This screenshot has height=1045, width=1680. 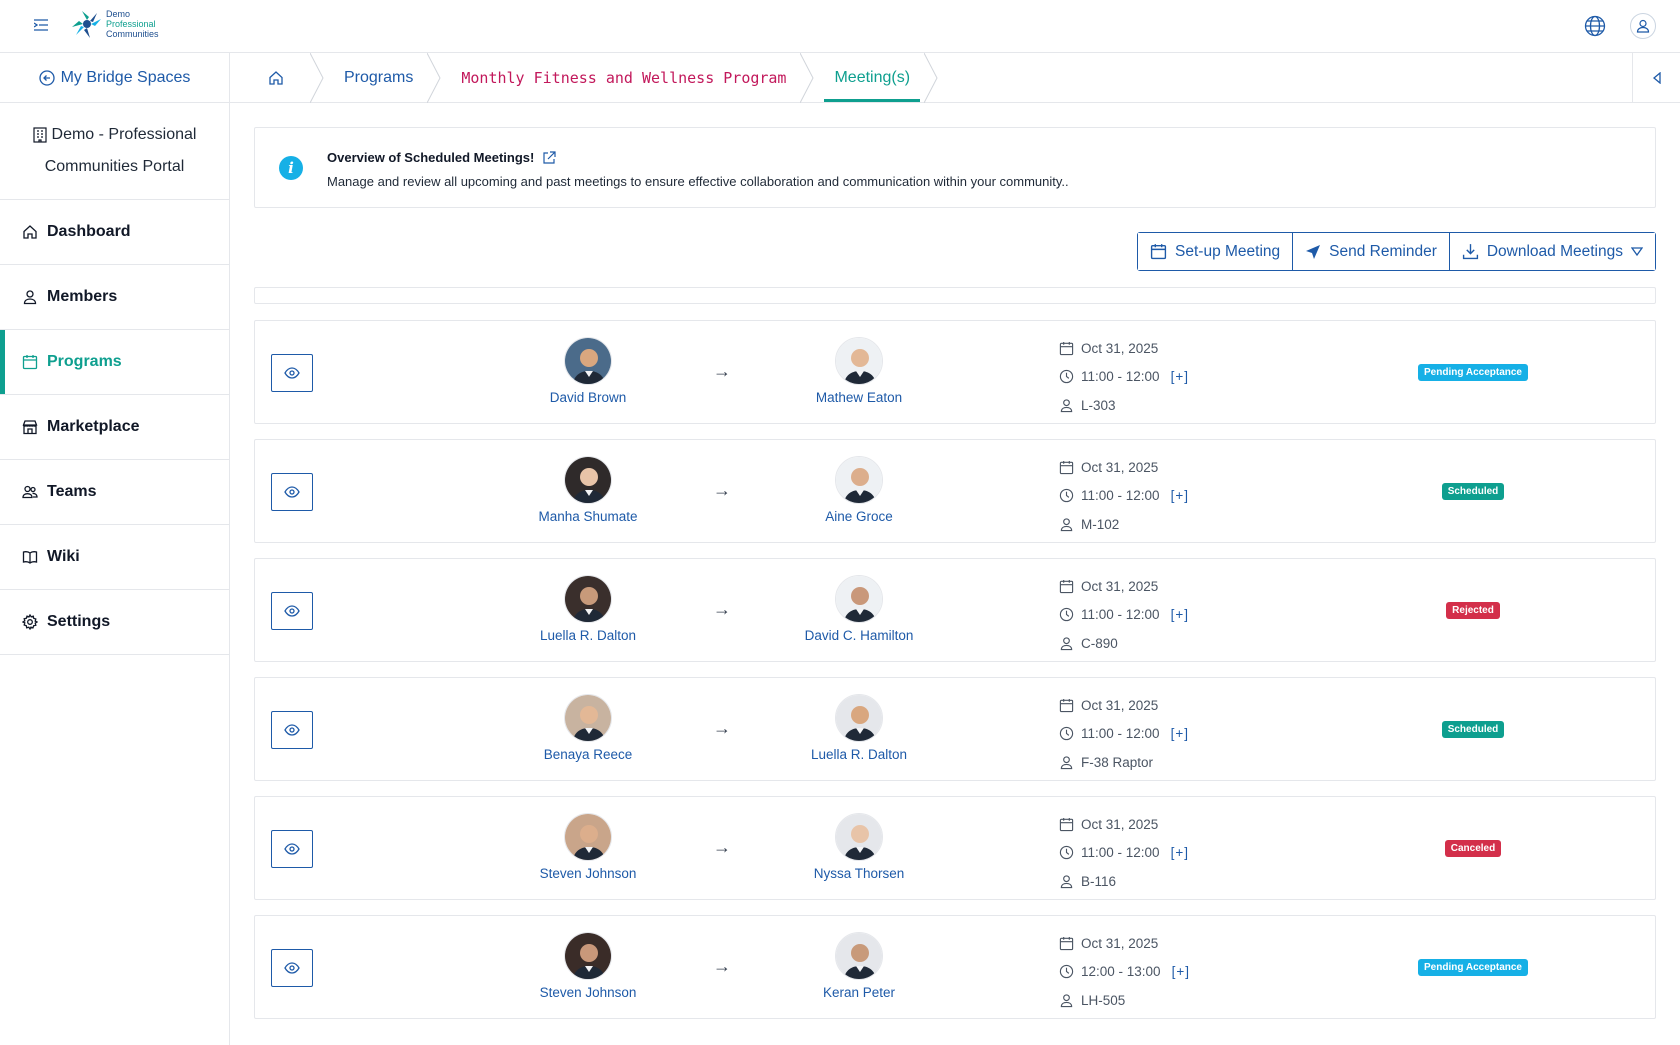 I want to click on status-container: Scheduled, so click(x=1473, y=729).